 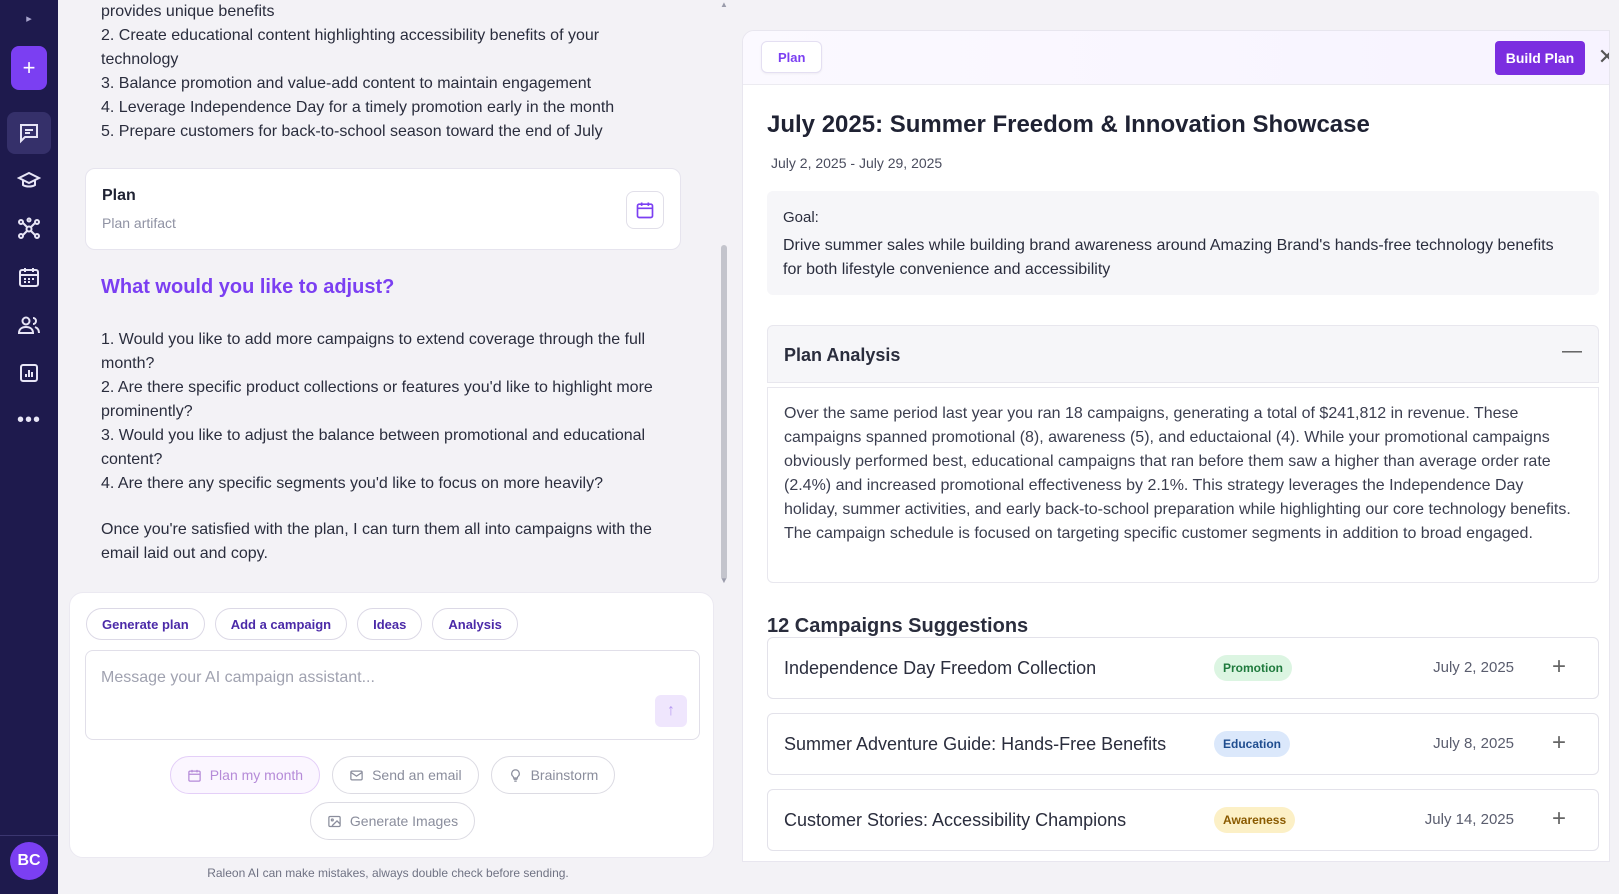 I want to click on sidebar-item-reports, so click(x=29, y=373).